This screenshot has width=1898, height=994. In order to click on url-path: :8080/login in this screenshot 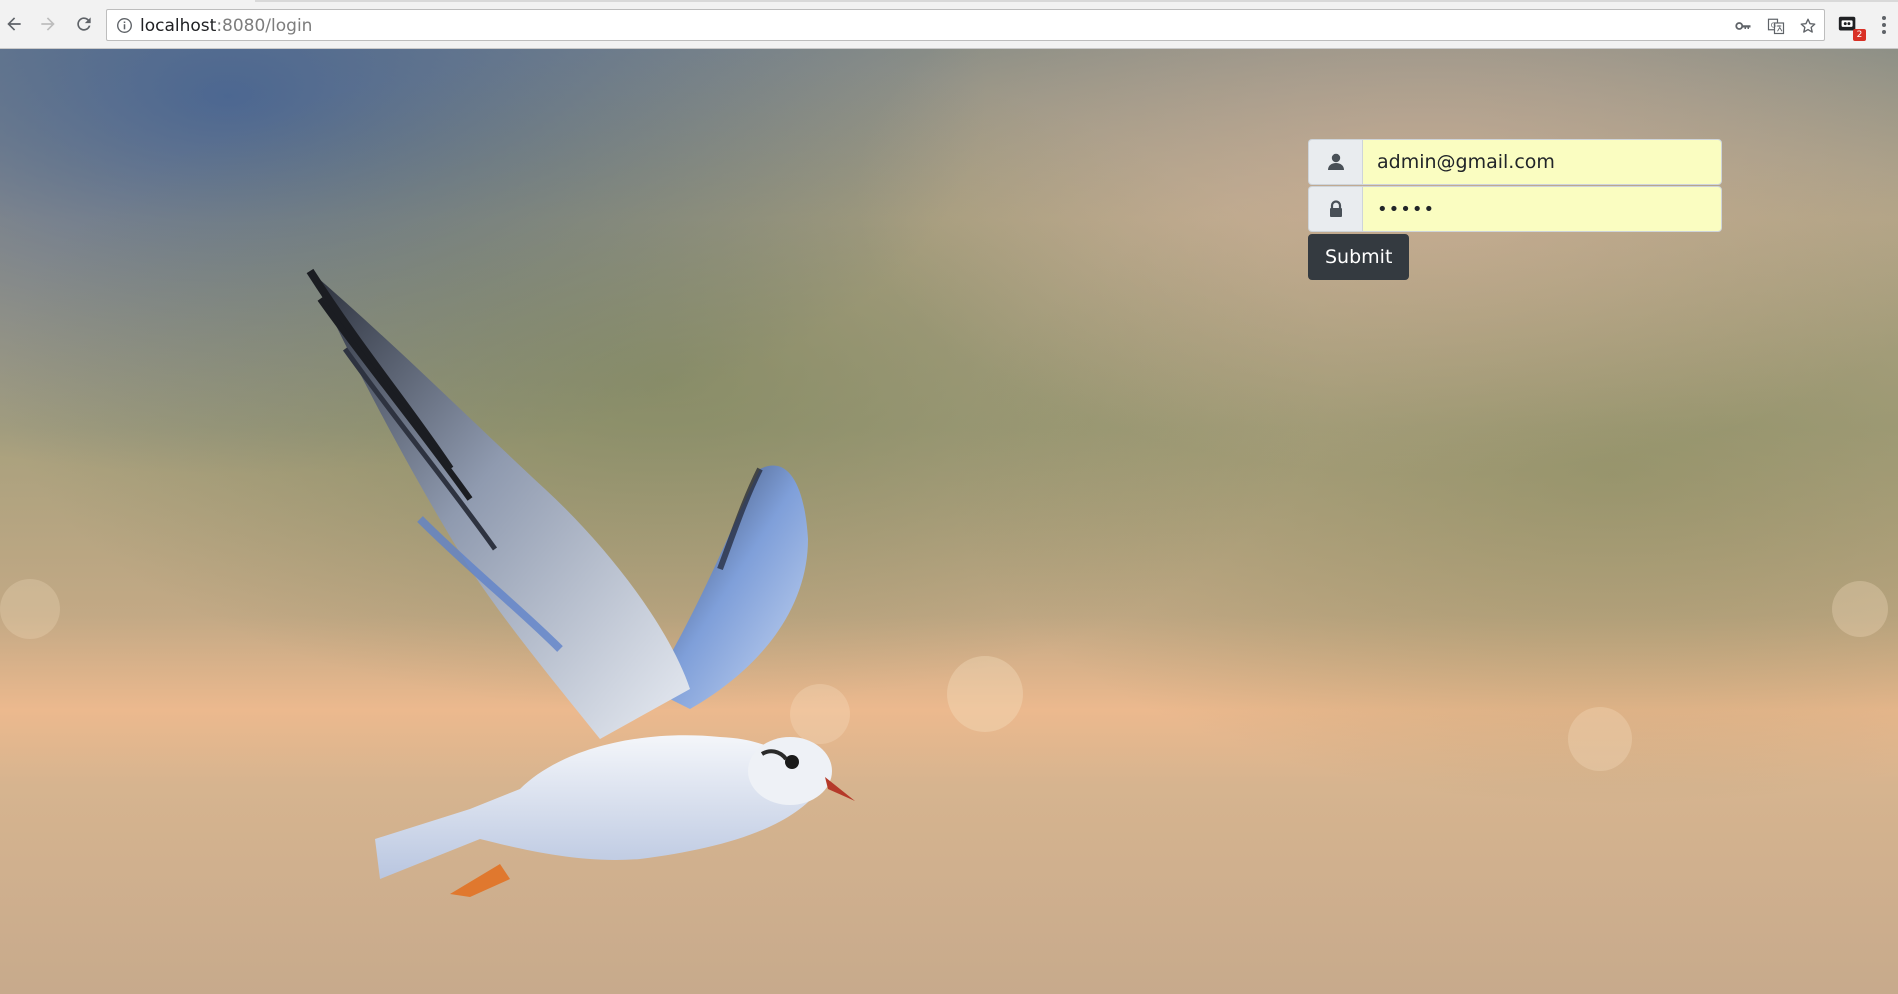, I will do `click(264, 26)`.